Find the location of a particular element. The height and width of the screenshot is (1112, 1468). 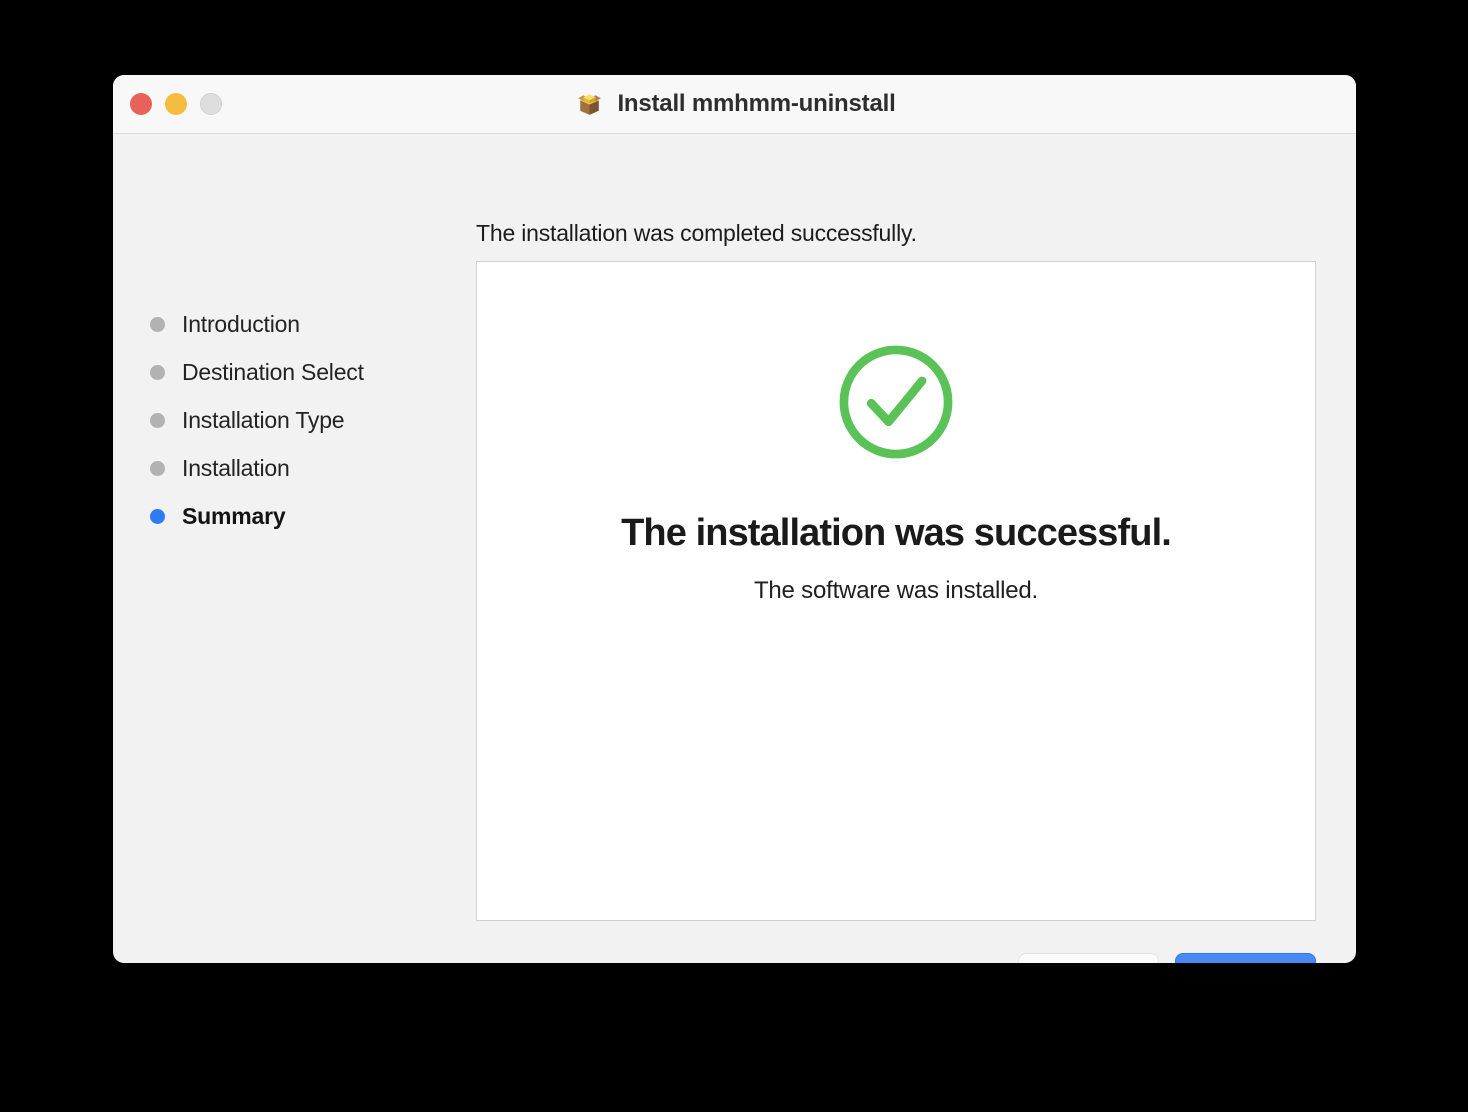

sidebar-item-installation-type: Installation Type is located at coordinates (294, 420).